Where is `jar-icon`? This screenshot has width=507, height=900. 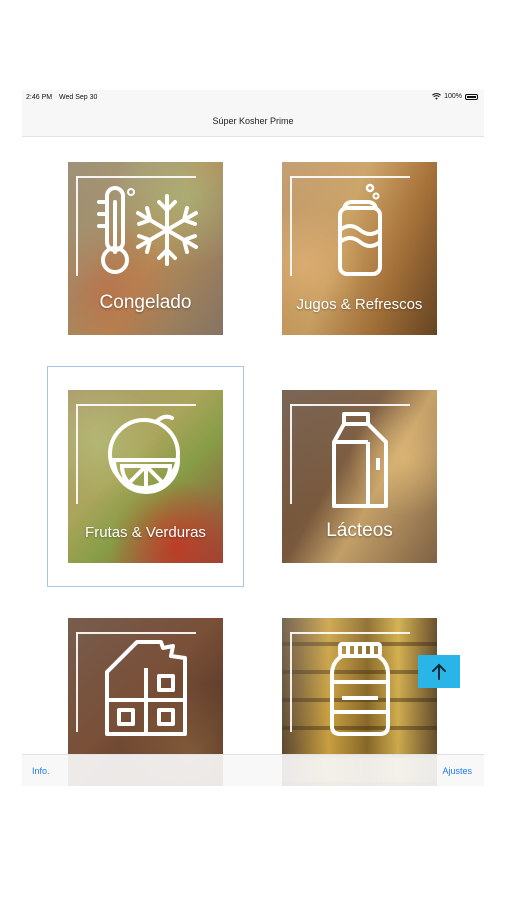 jar-icon is located at coordinates (359, 688).